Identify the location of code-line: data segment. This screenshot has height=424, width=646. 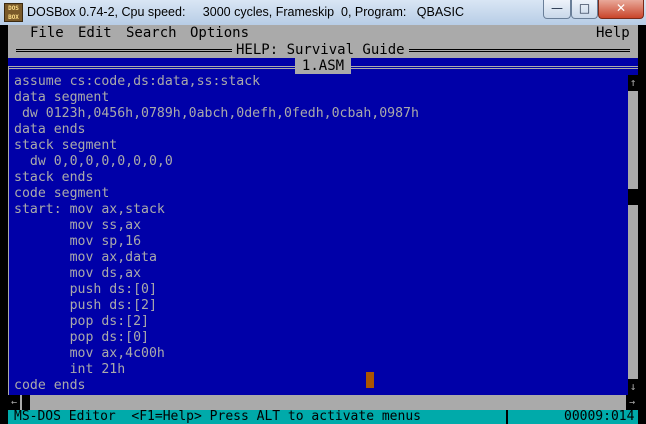
(61, 98).